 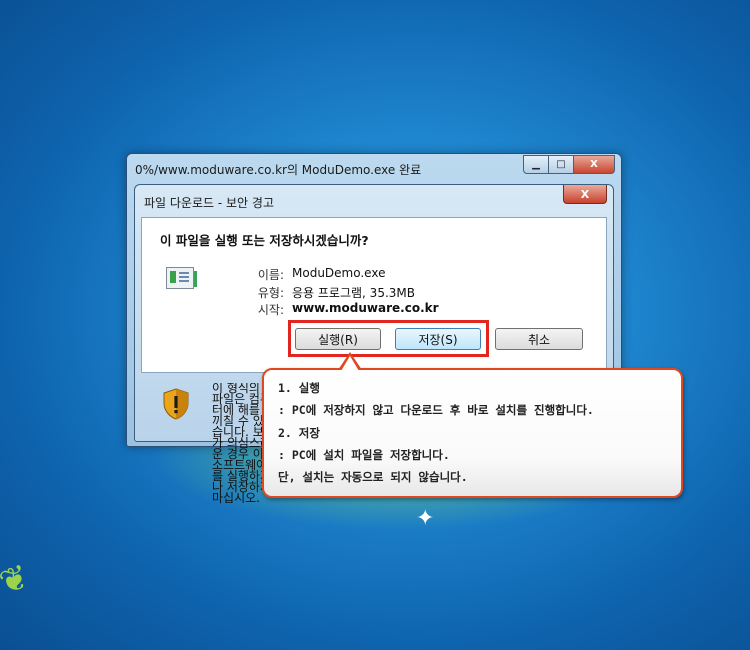 I want to click on maximize-button: □, so click(x=561, y=164).